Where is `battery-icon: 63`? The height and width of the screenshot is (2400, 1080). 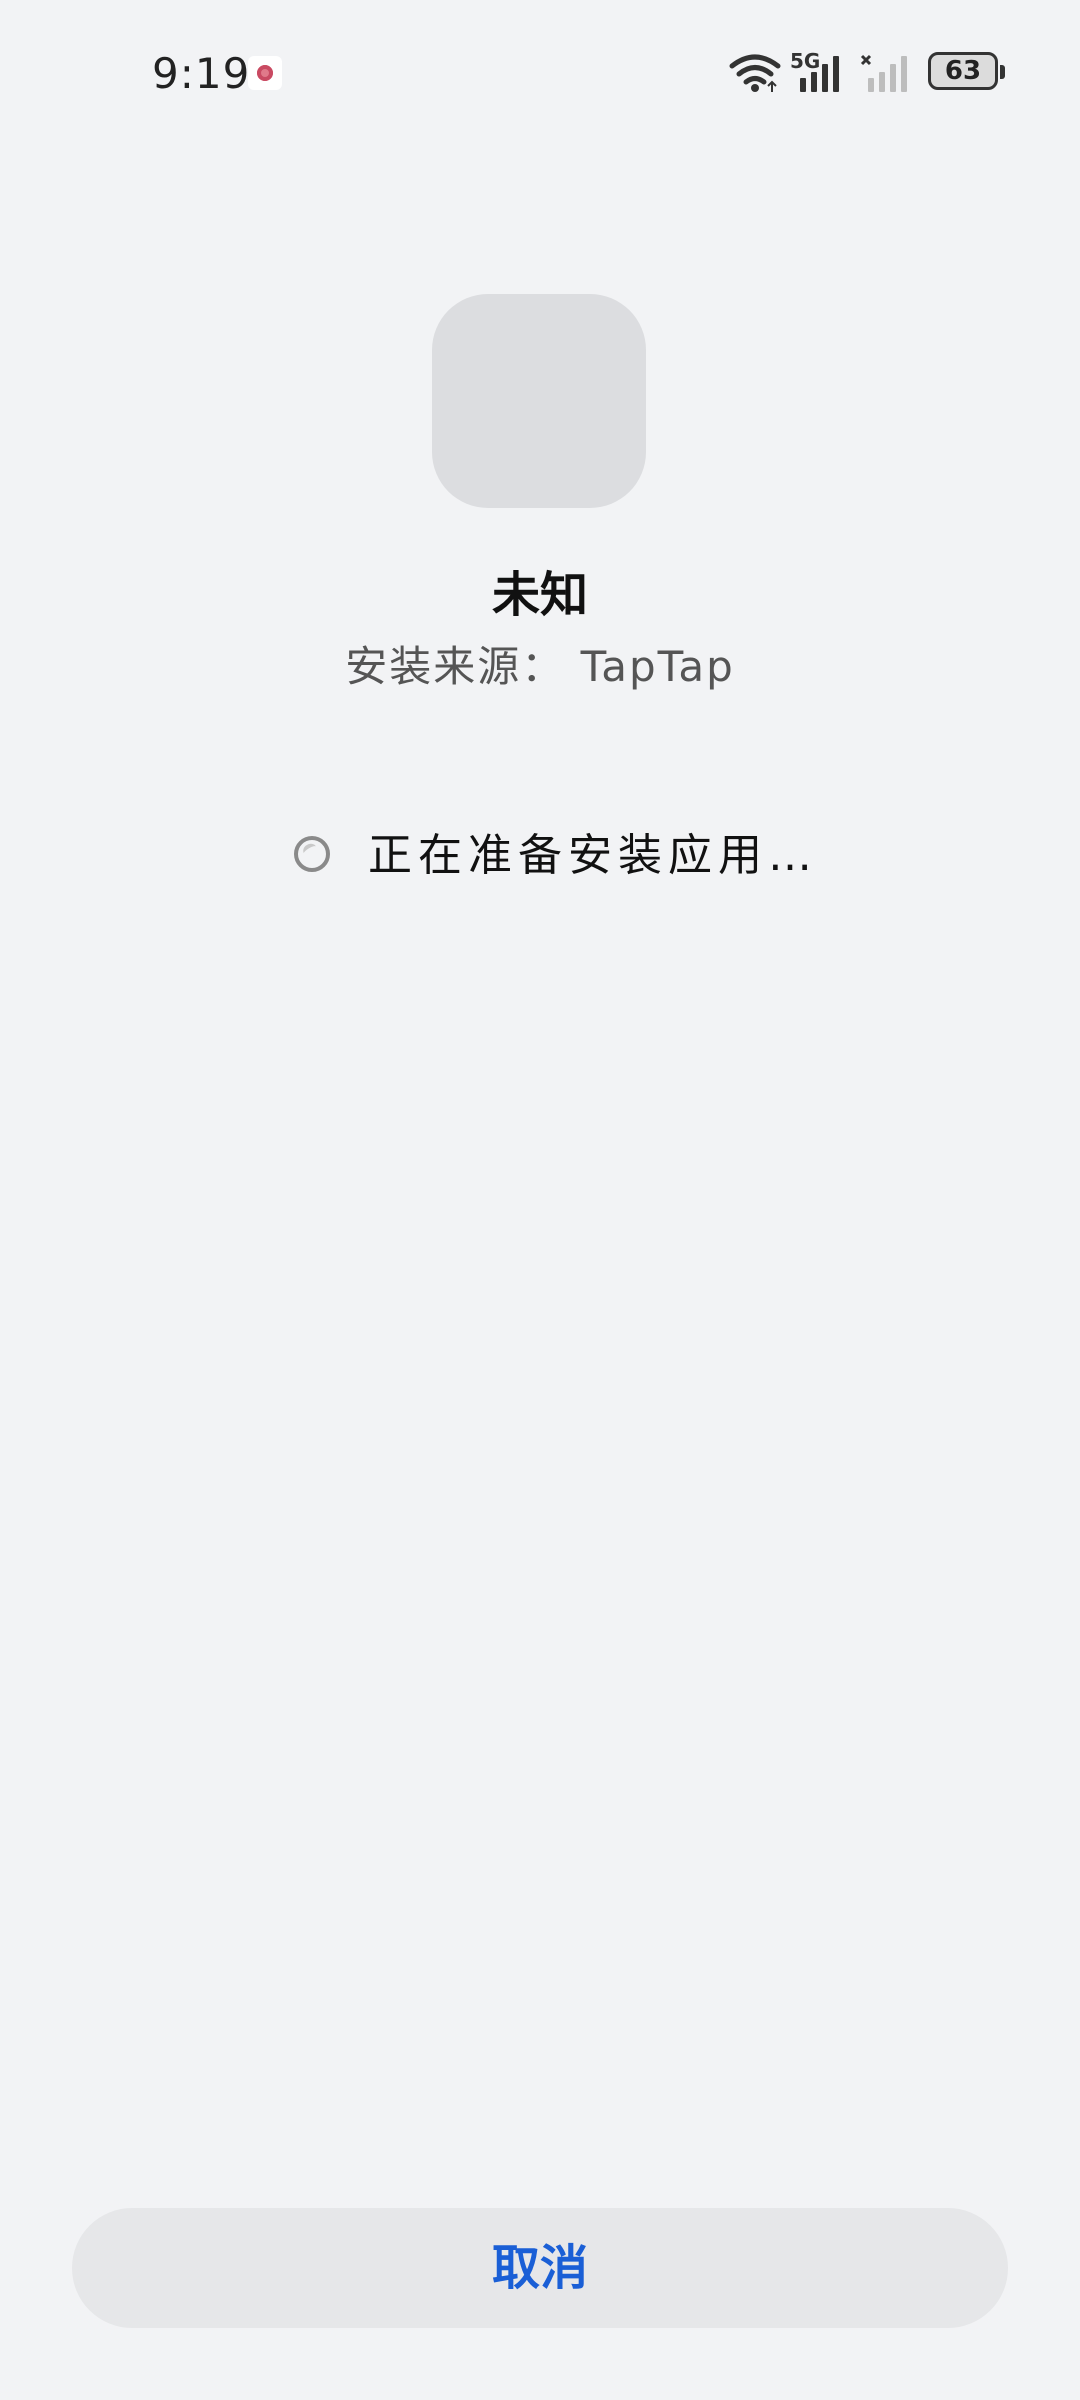 battery-icon: 63 is located at coordinates (966, 71).